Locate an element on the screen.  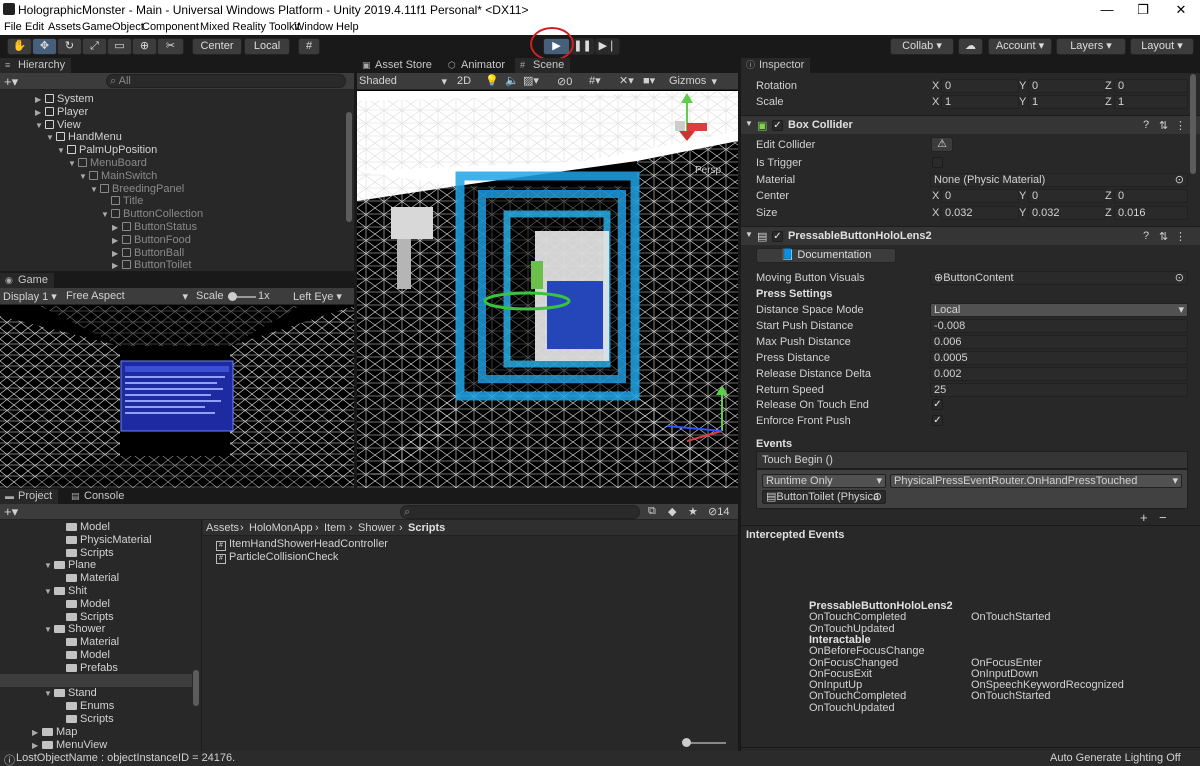
pressable-enabled-checkbox: ✓ is located at coordinates (777, 236).